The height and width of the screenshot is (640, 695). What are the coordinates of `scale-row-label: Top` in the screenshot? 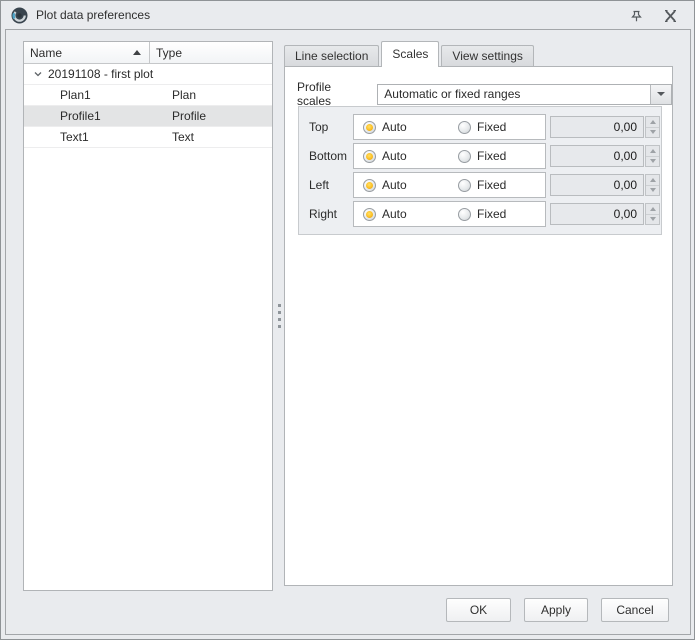 It's located at (319, 127).